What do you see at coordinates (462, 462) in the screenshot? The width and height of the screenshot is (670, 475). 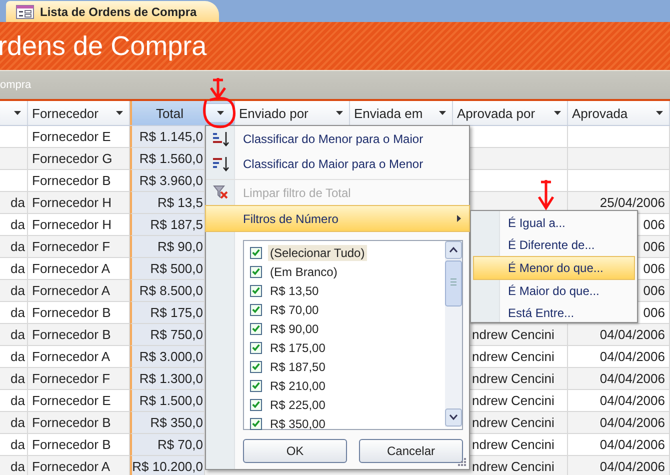 I see `resize-grip-icon` at bounding box center [462, 462].